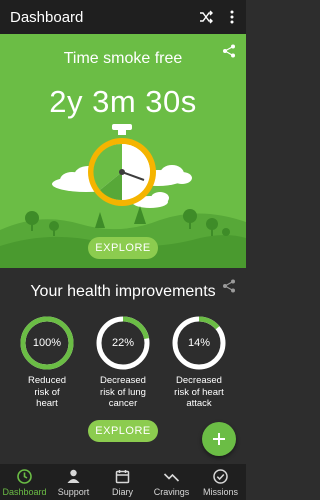  Describe the element at coordinates (199, 403) in the screenshot. I see `caption-line: attack` at that location.